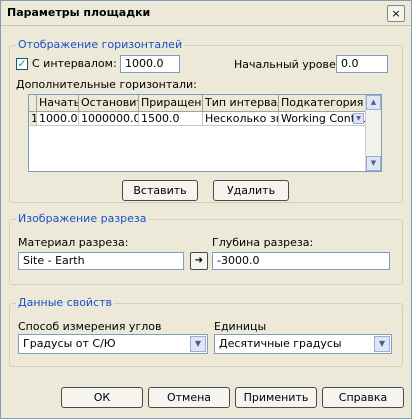 The height and width of the screenshot is (419, 412). I want to click on title-bar: Параметры площадки ×, so click(206, 13).